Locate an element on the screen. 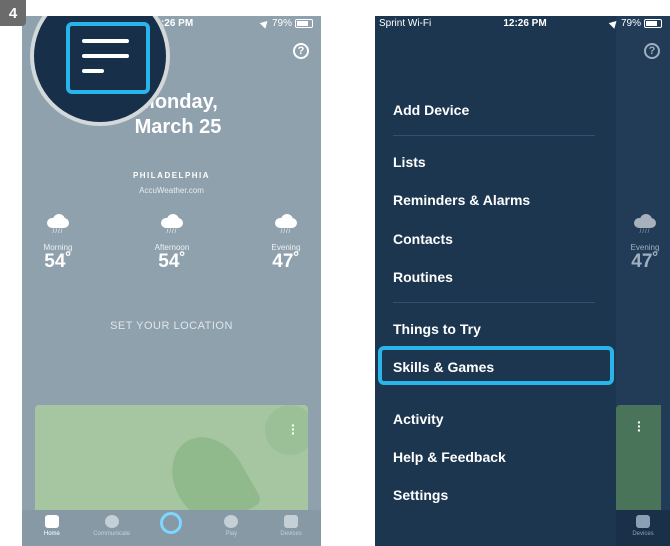 This screenshot has height=546, width=670. step-badge: 4 is located at coordinates (13, 13).